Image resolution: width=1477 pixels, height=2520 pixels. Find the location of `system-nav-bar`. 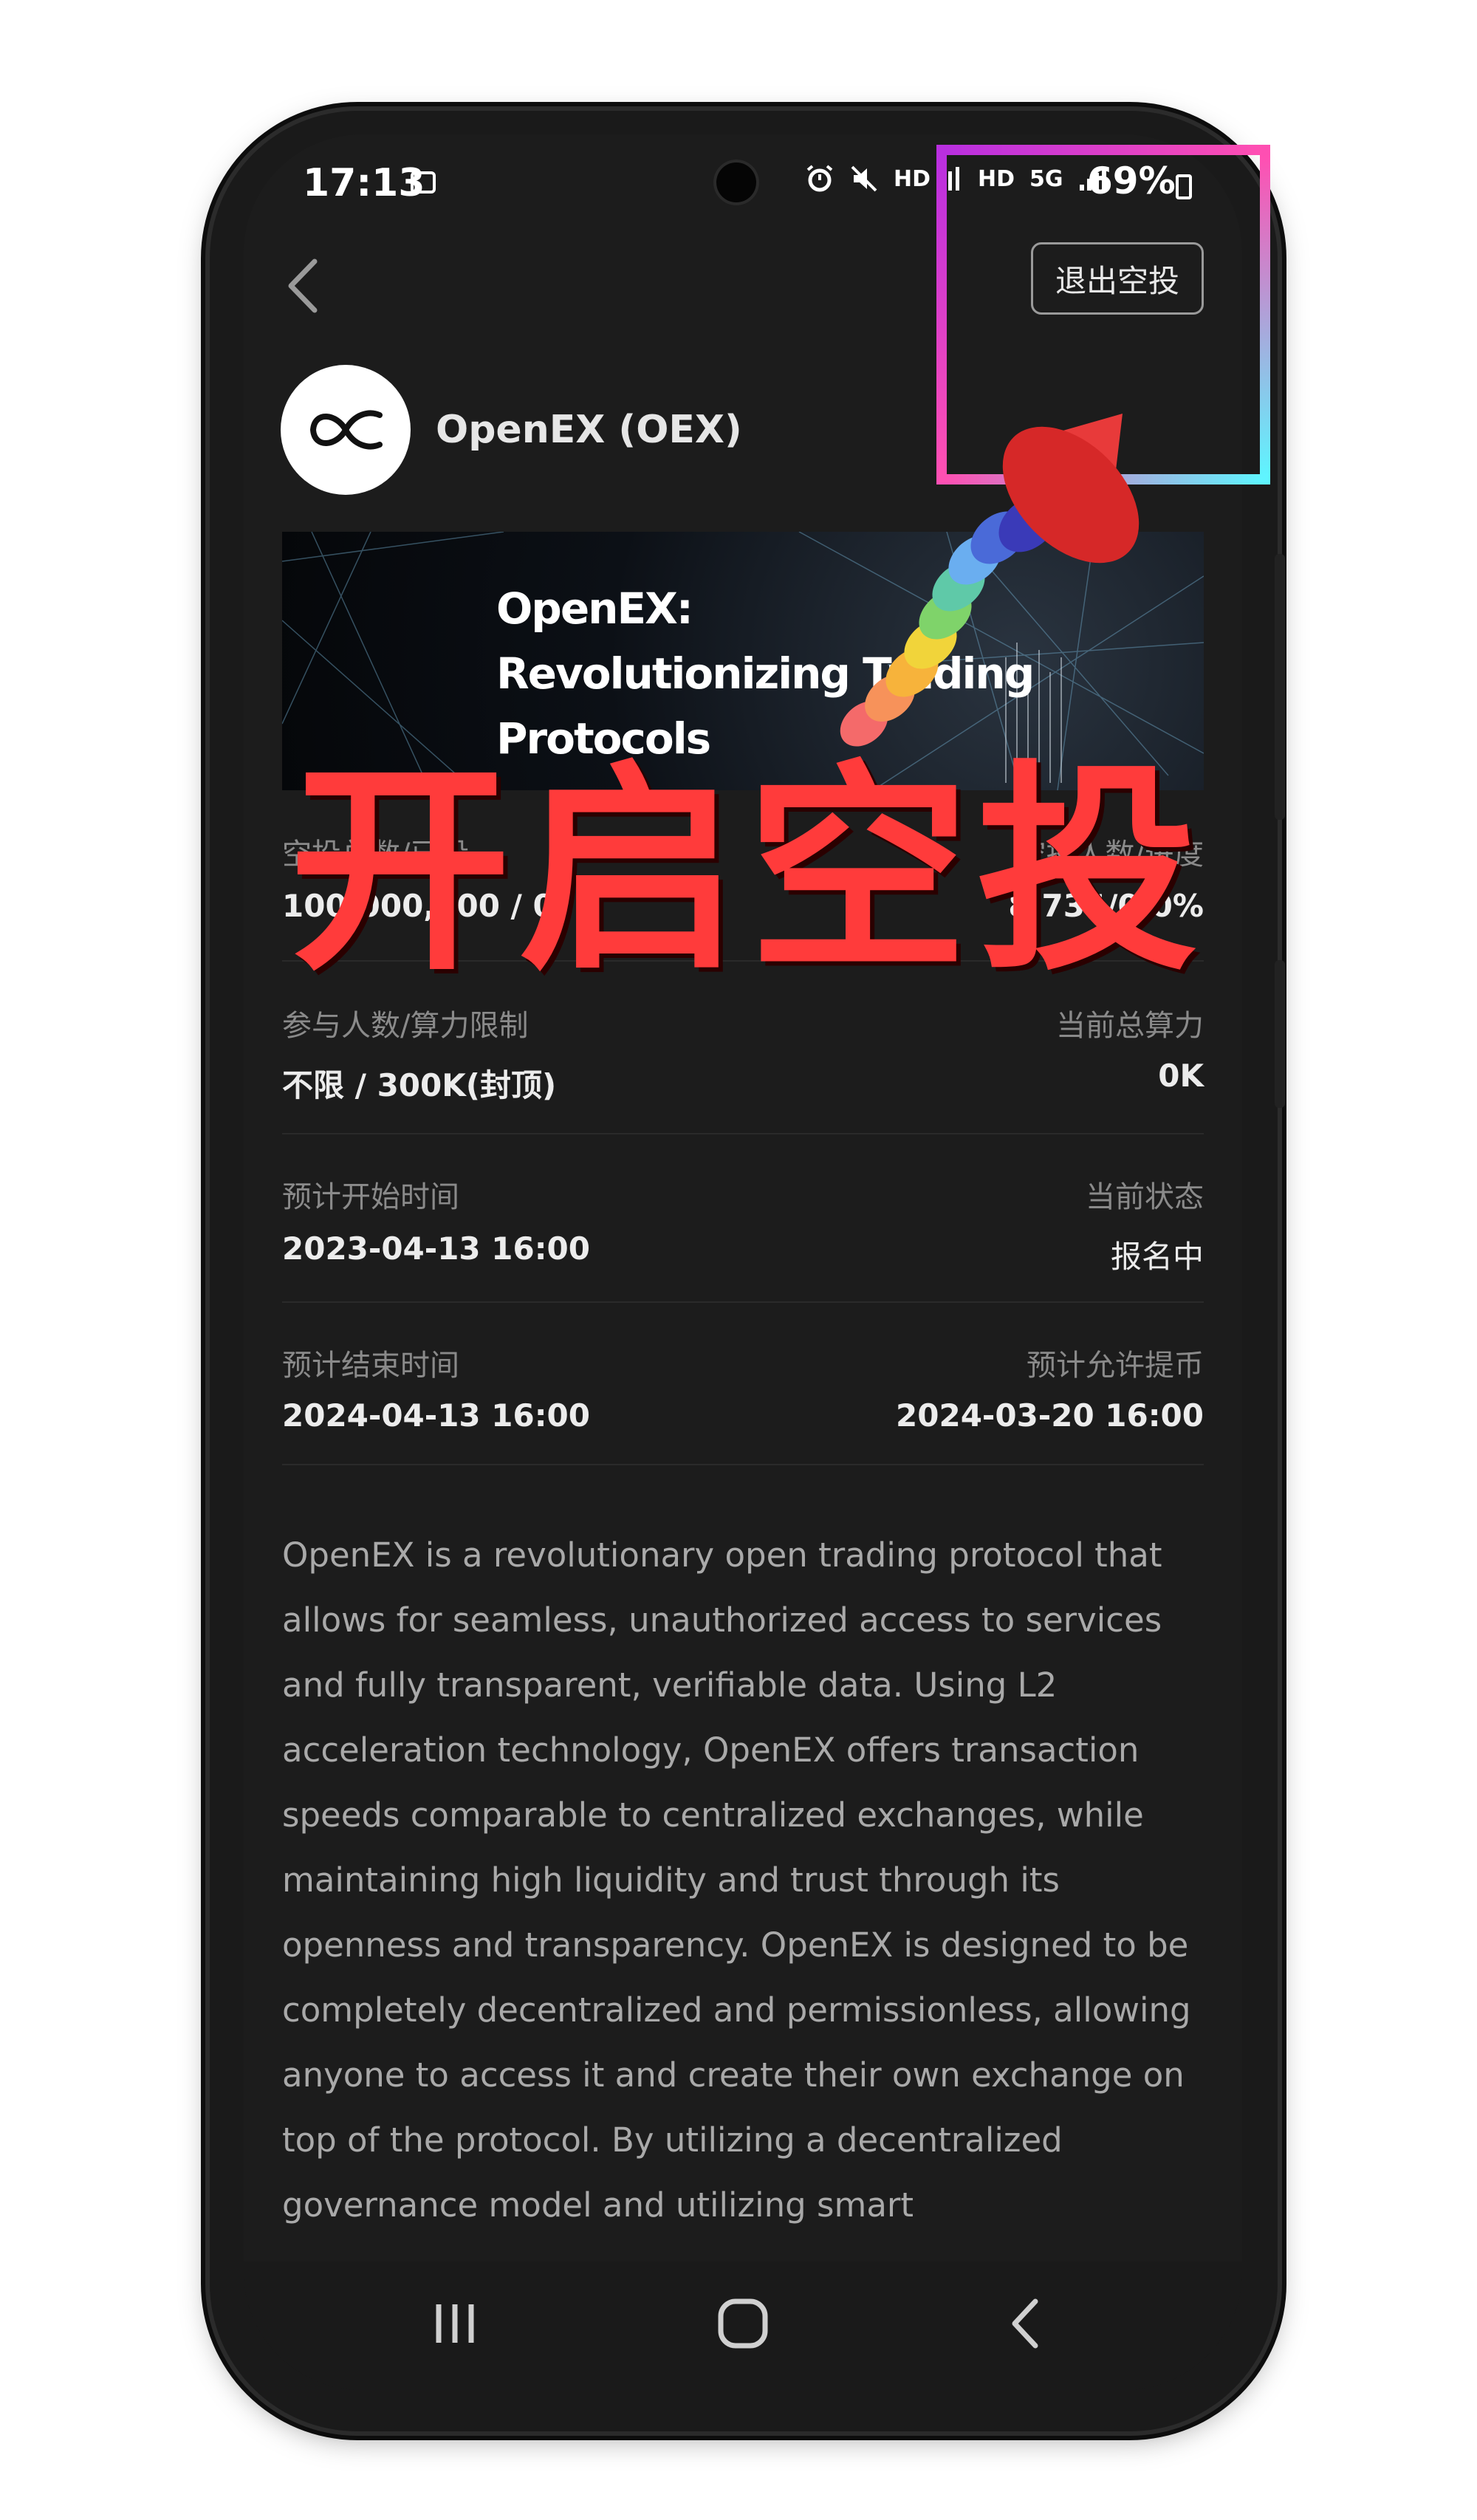

system-nav-bar is located at coordinates (743, 2326).